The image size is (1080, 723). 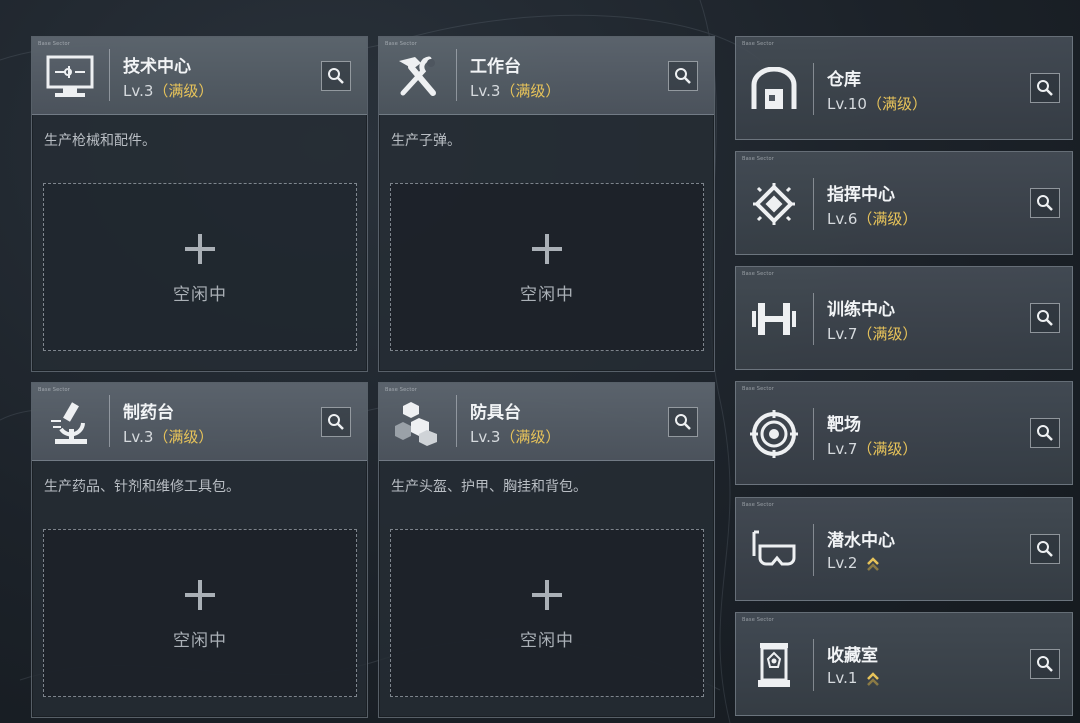 What do you see at coordinates (70, 423) in the screenshot?
I see `microscope-icon` at bounding box center [70, 423].